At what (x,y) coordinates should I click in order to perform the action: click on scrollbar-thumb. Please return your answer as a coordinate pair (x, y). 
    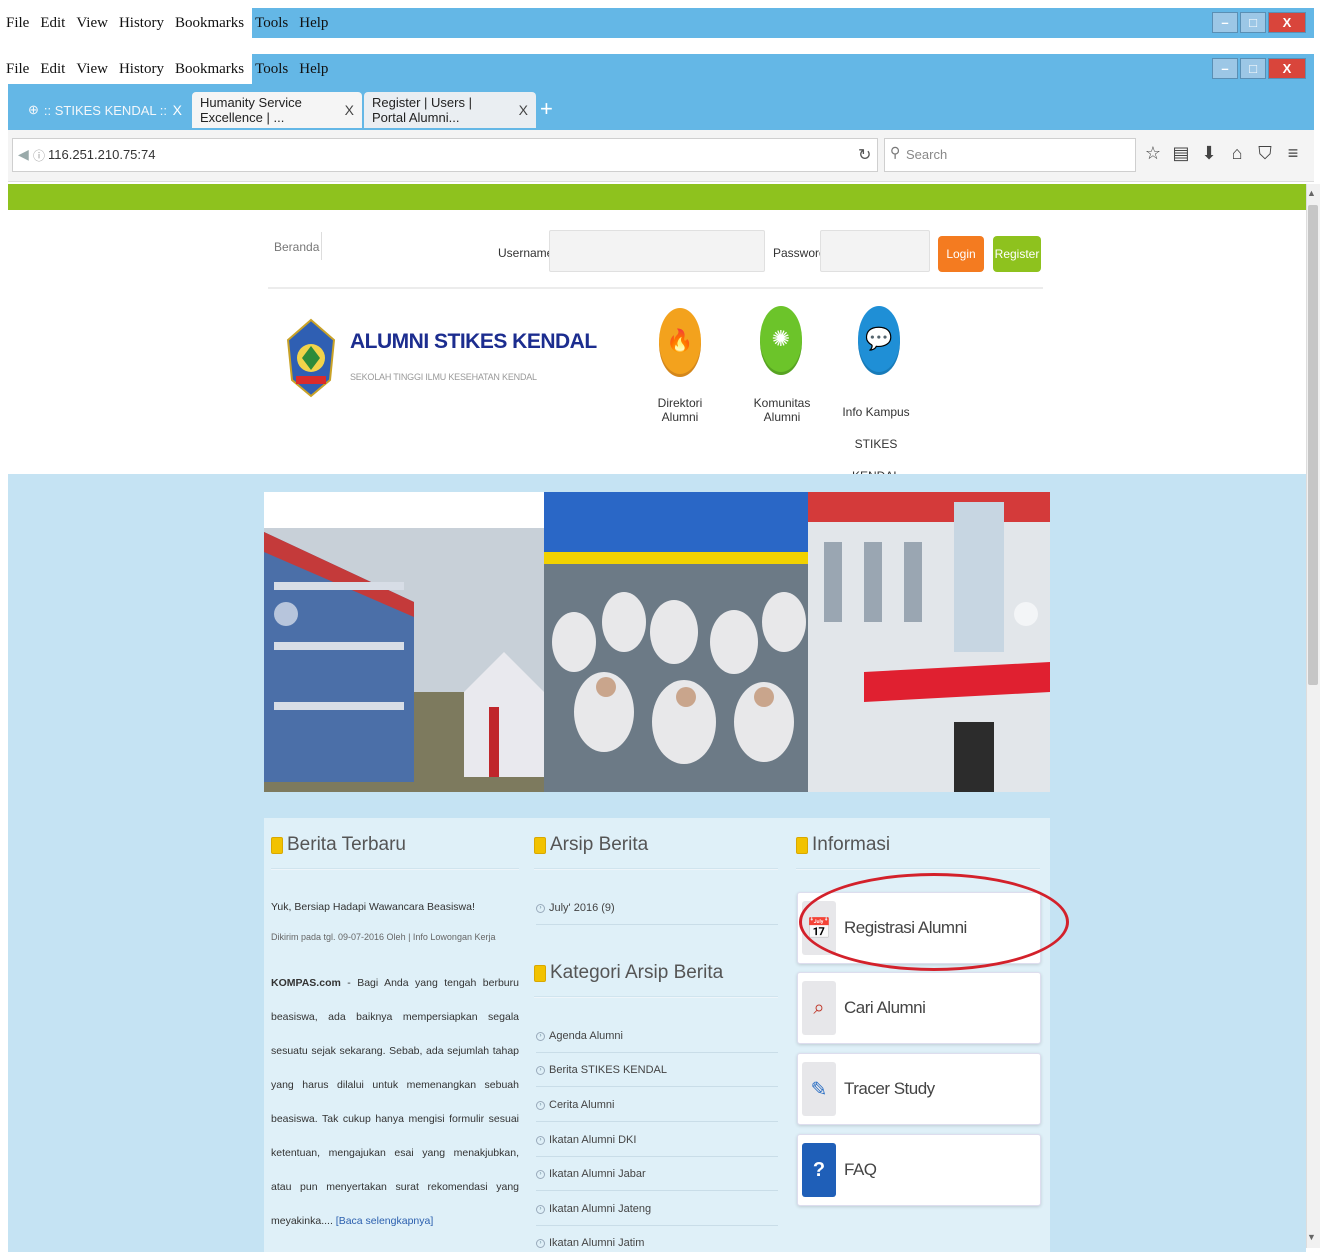
    Looking at the image, I should click on (1313, 445).